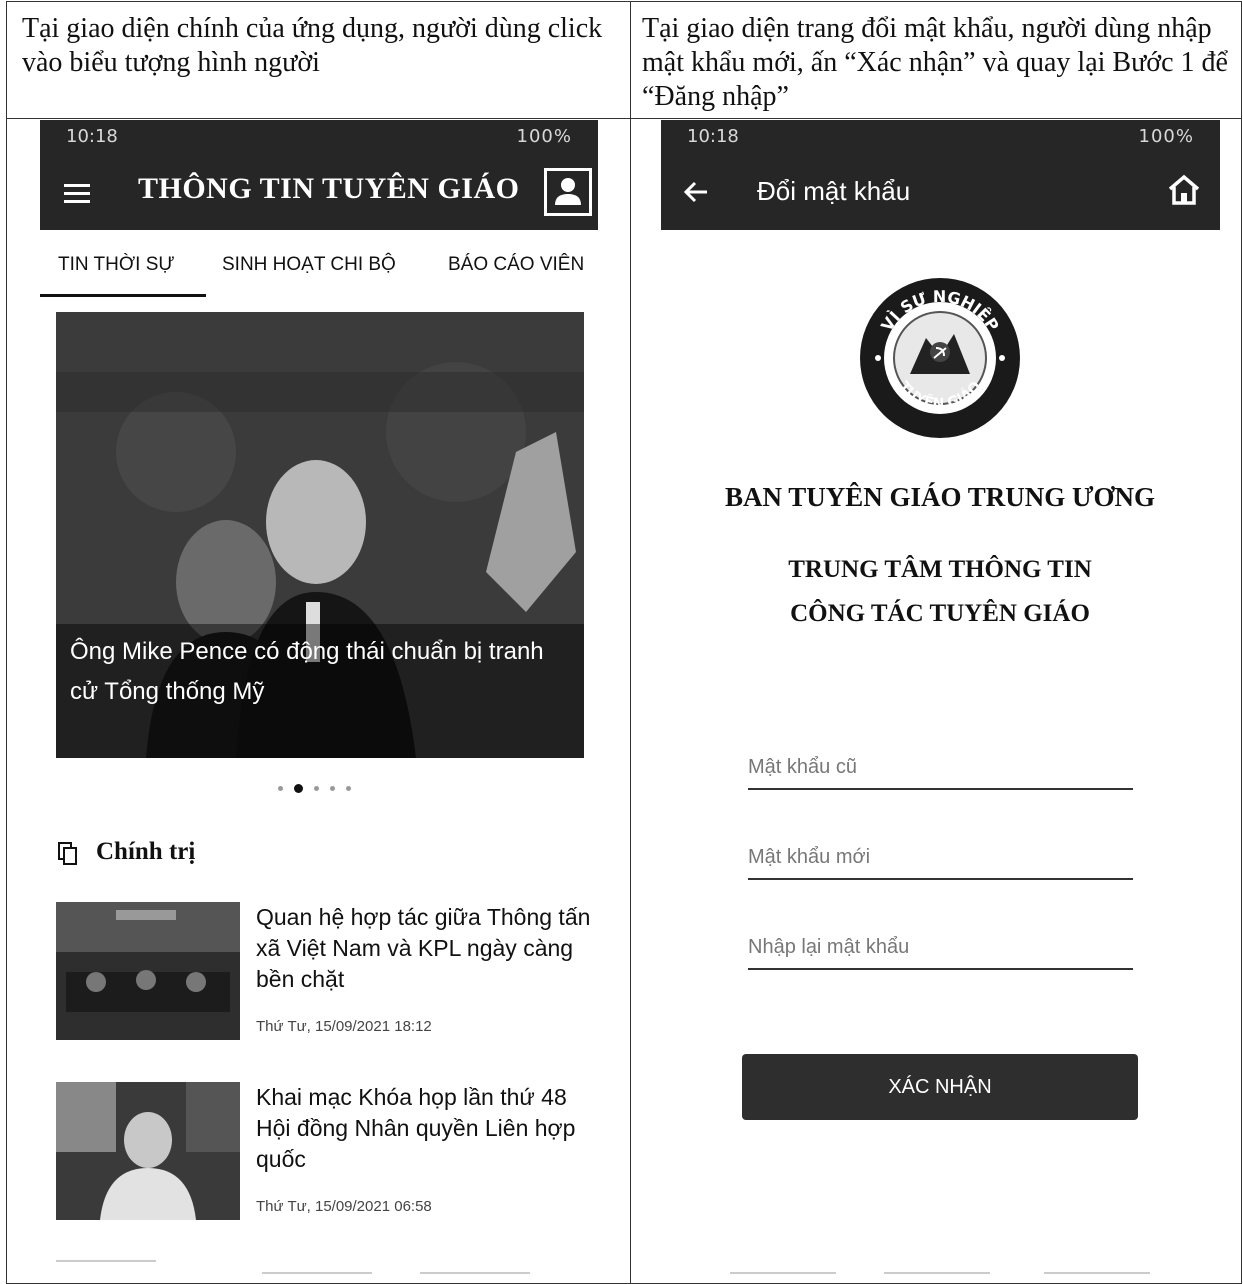  Describe the element at coordinates (940, 1087) in the screenshot. I see `confirm-button: XÁC NHẬN` at that location.